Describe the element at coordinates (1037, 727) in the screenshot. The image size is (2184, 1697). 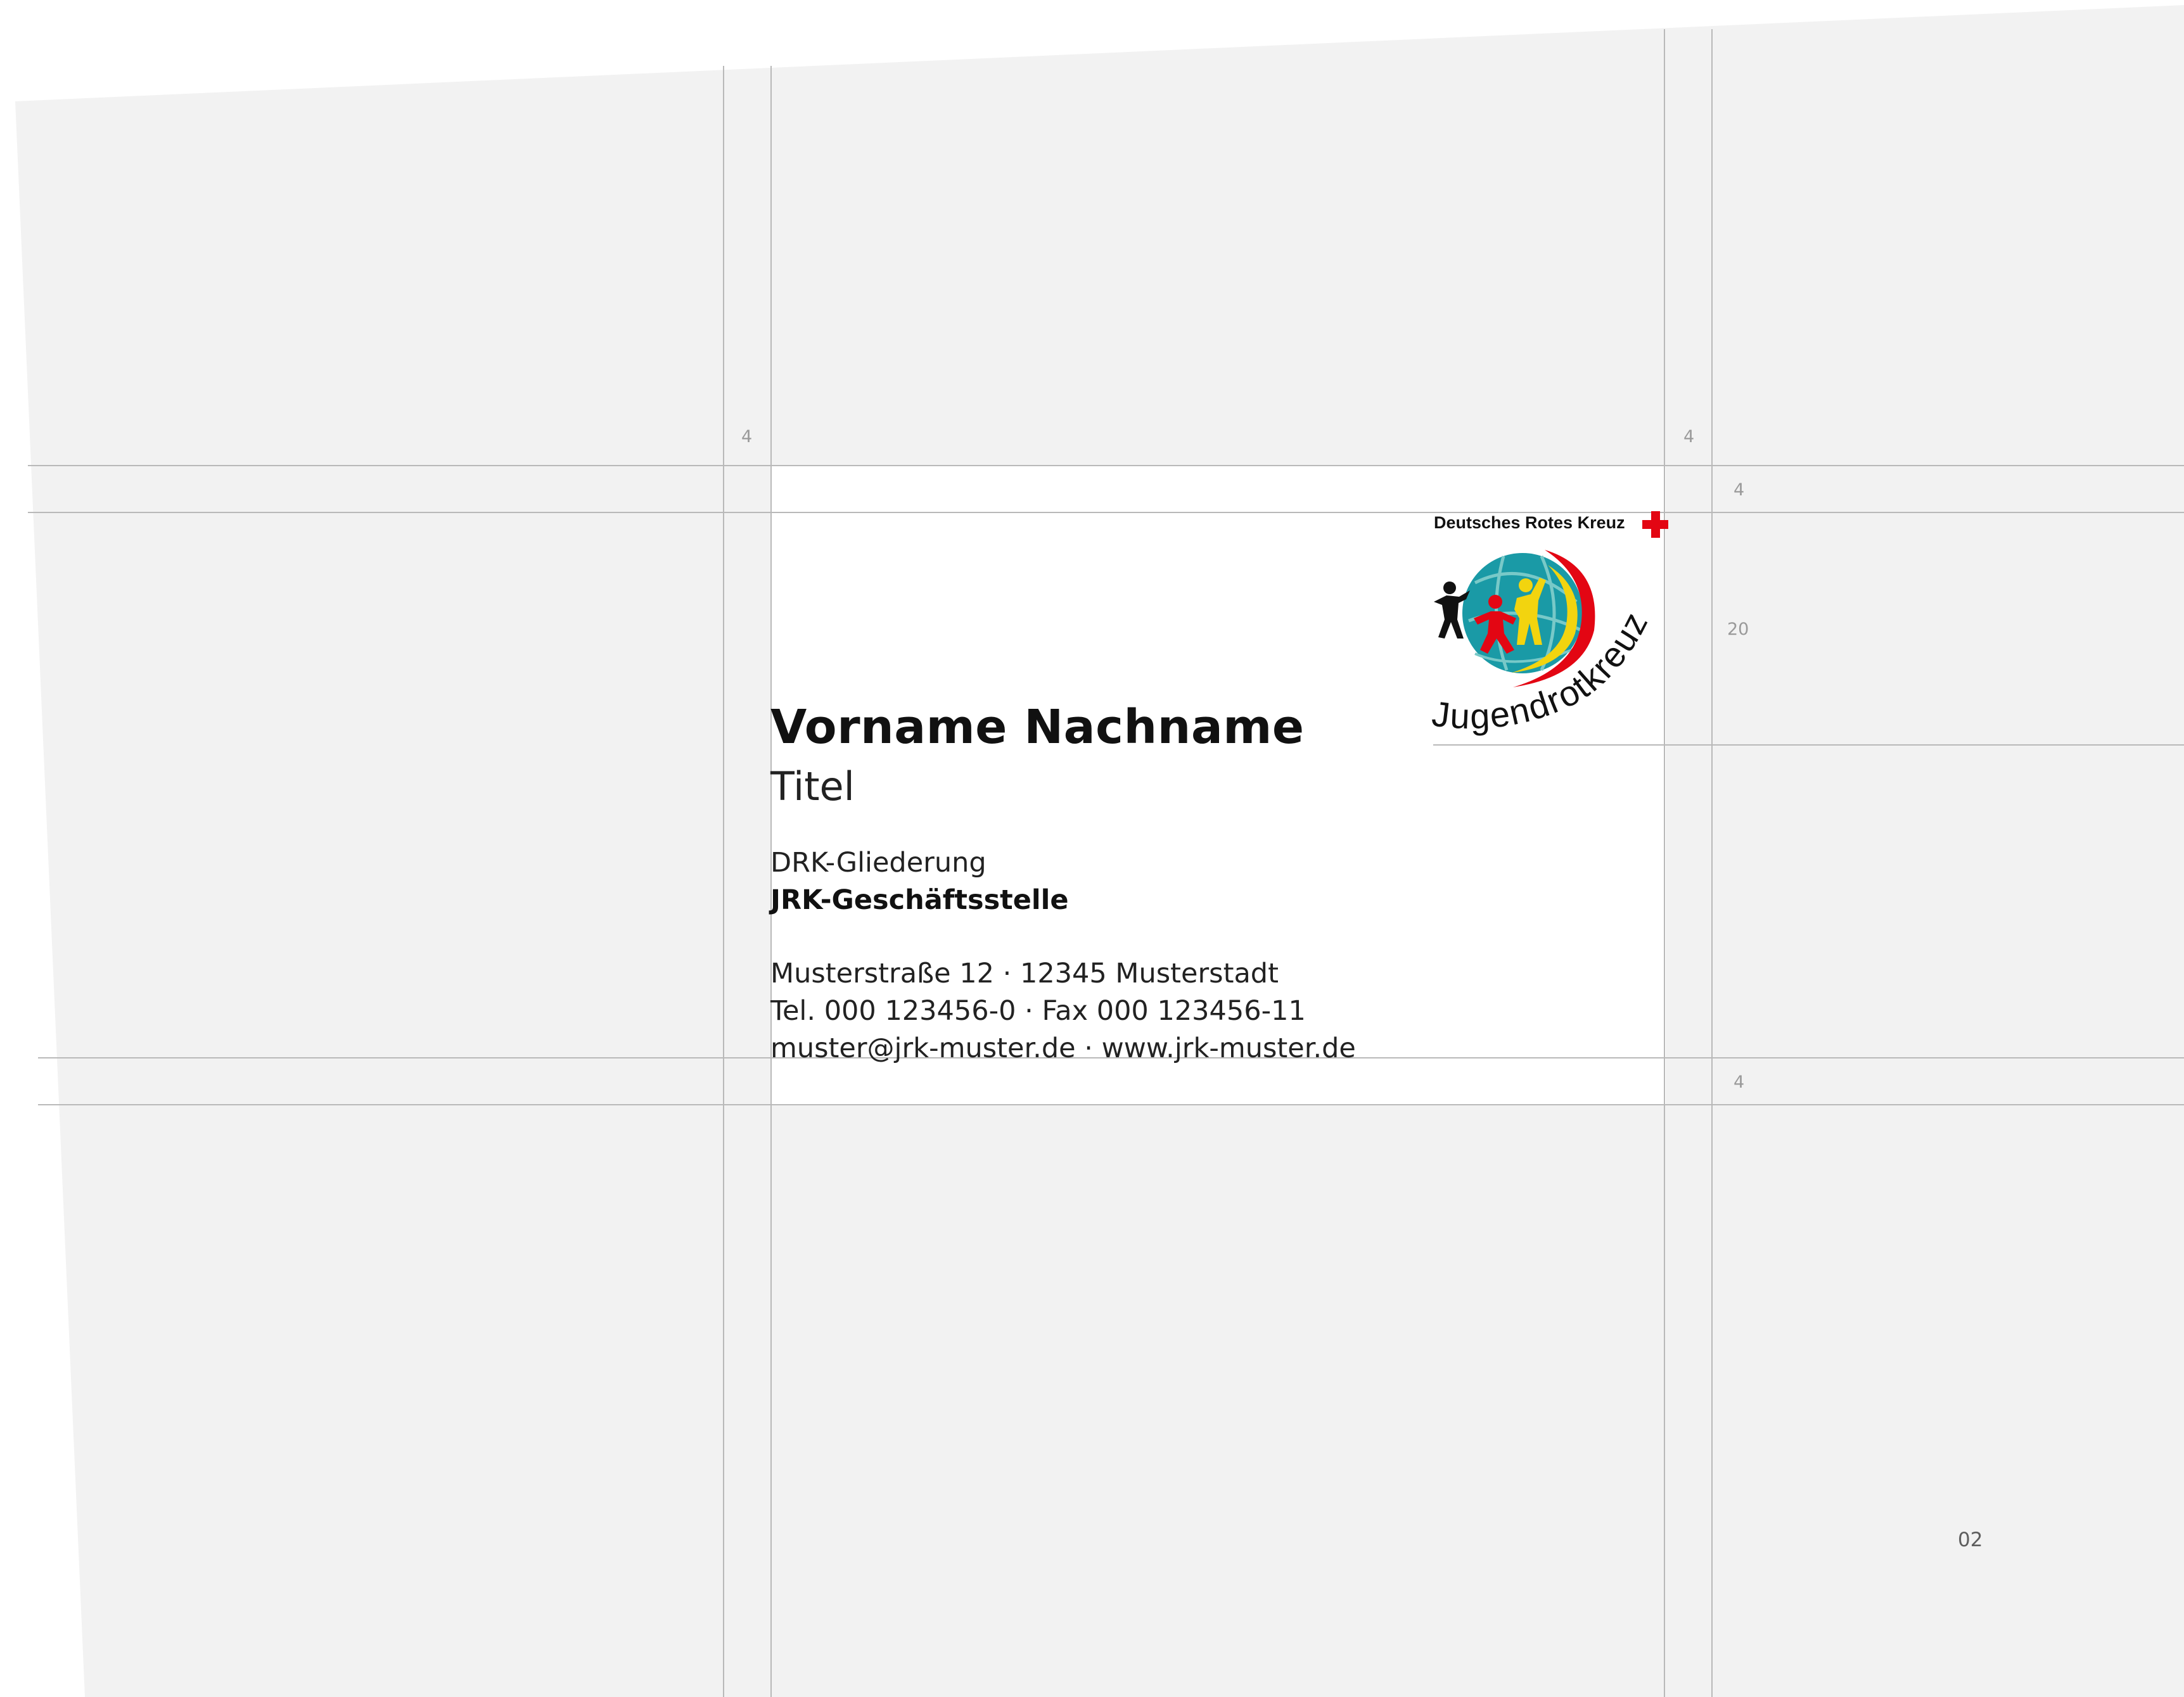
I see `person-name: Vorname Nachname` at that location.